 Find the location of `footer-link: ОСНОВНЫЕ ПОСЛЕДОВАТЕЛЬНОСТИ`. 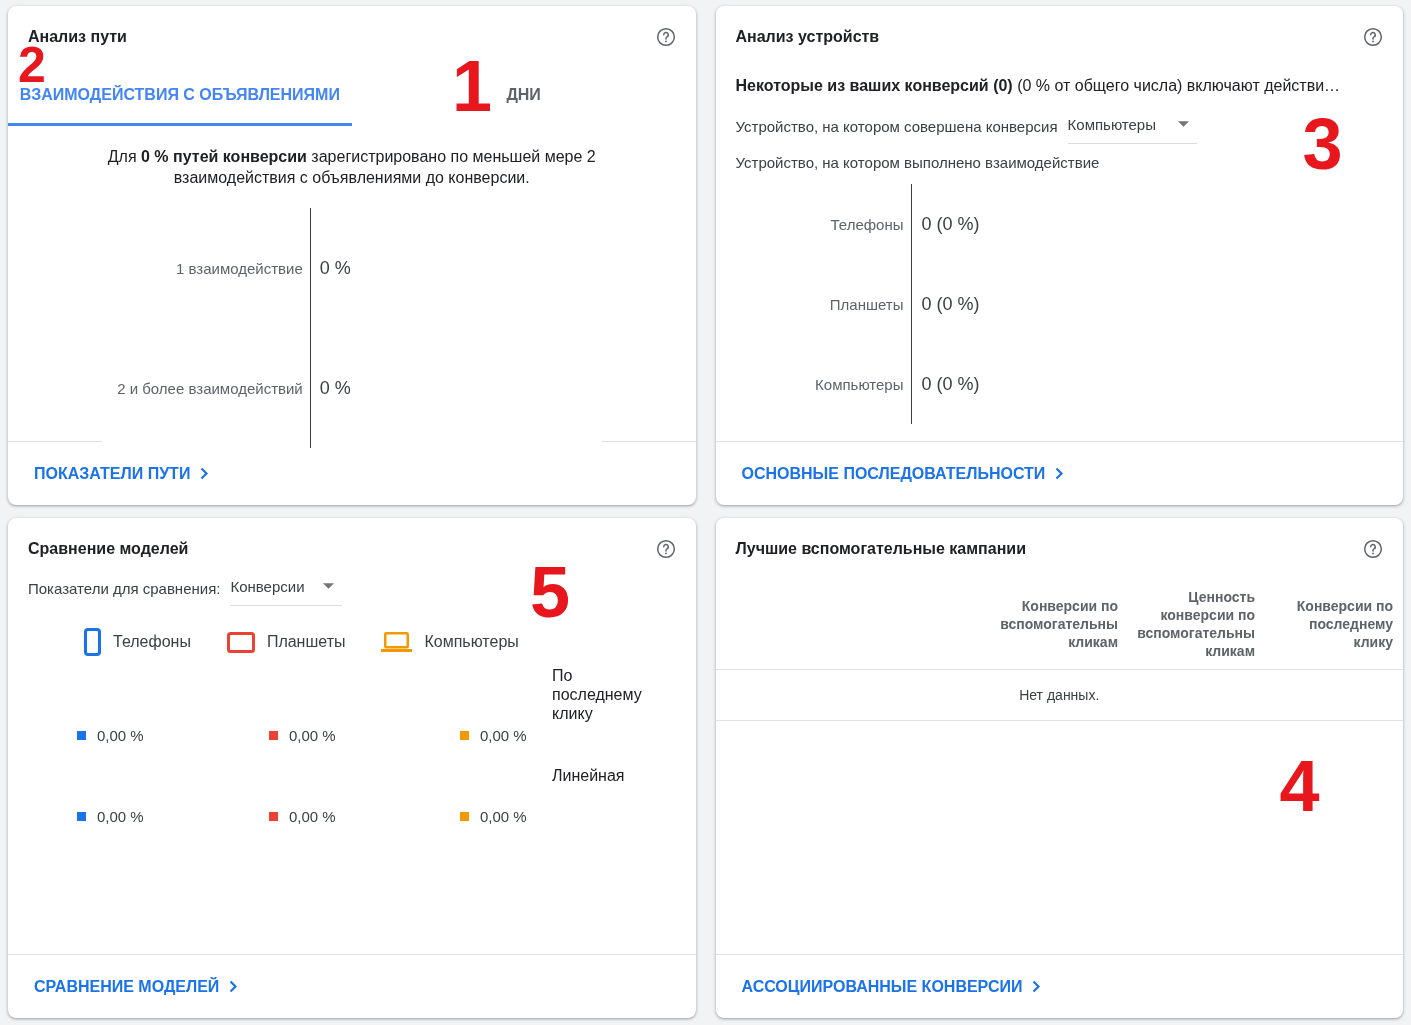

footer-link: ОСНОВНЫЕ ПОСЛЕДОВАТЕЛЬНОСТИ is located at coordinates (902, 473).